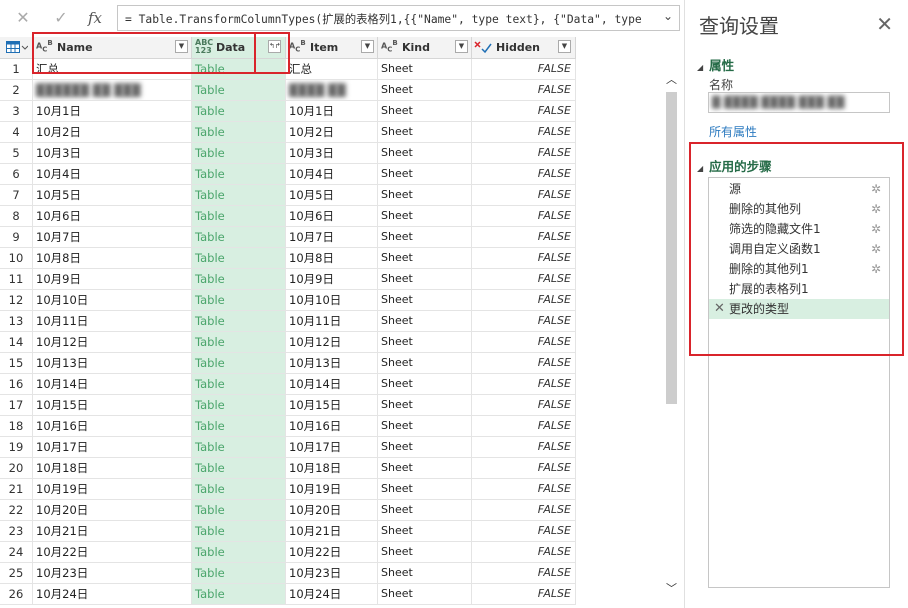  I want to click on cell-name: 10月1日, so click(112, 111).